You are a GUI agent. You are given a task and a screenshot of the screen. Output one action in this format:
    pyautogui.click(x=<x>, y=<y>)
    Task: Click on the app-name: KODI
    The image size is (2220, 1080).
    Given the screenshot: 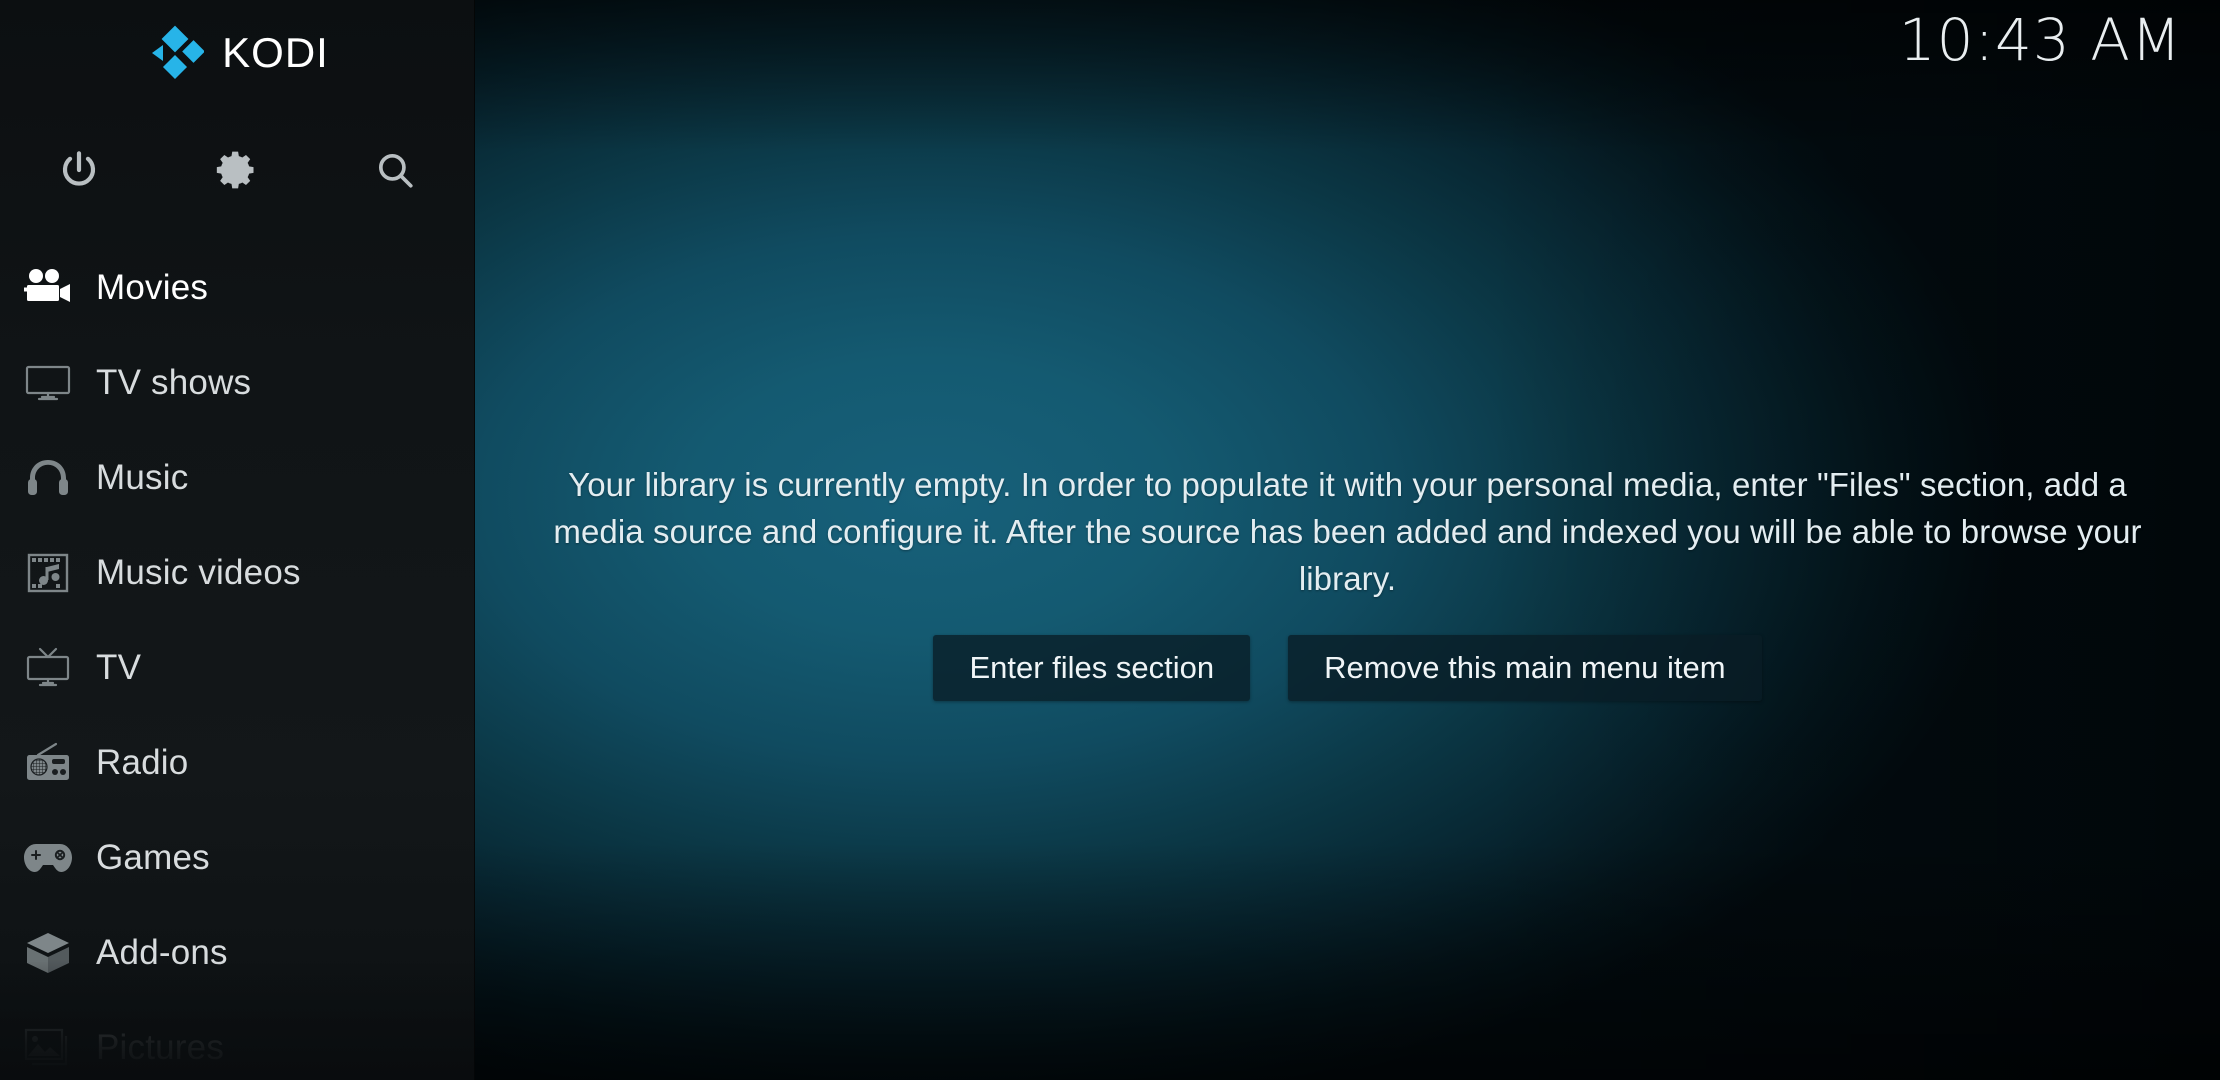 What is the action you would take?
    pyautogui.click(x=275, y=52)
    